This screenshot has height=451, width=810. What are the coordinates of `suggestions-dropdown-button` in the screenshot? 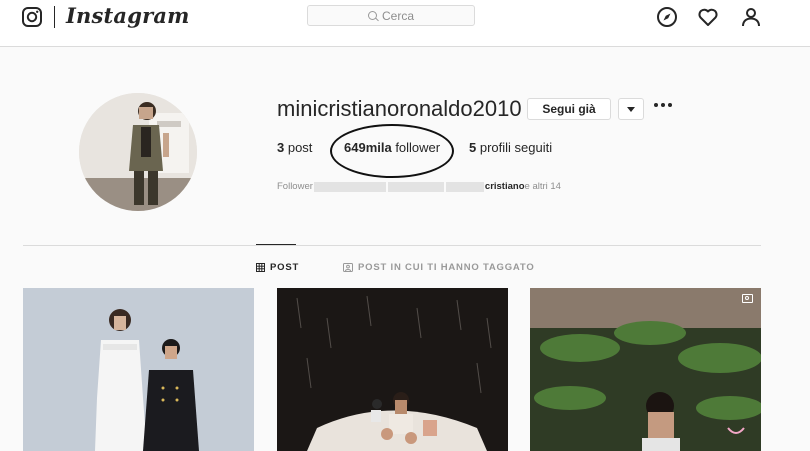 It's located at (631, 109).